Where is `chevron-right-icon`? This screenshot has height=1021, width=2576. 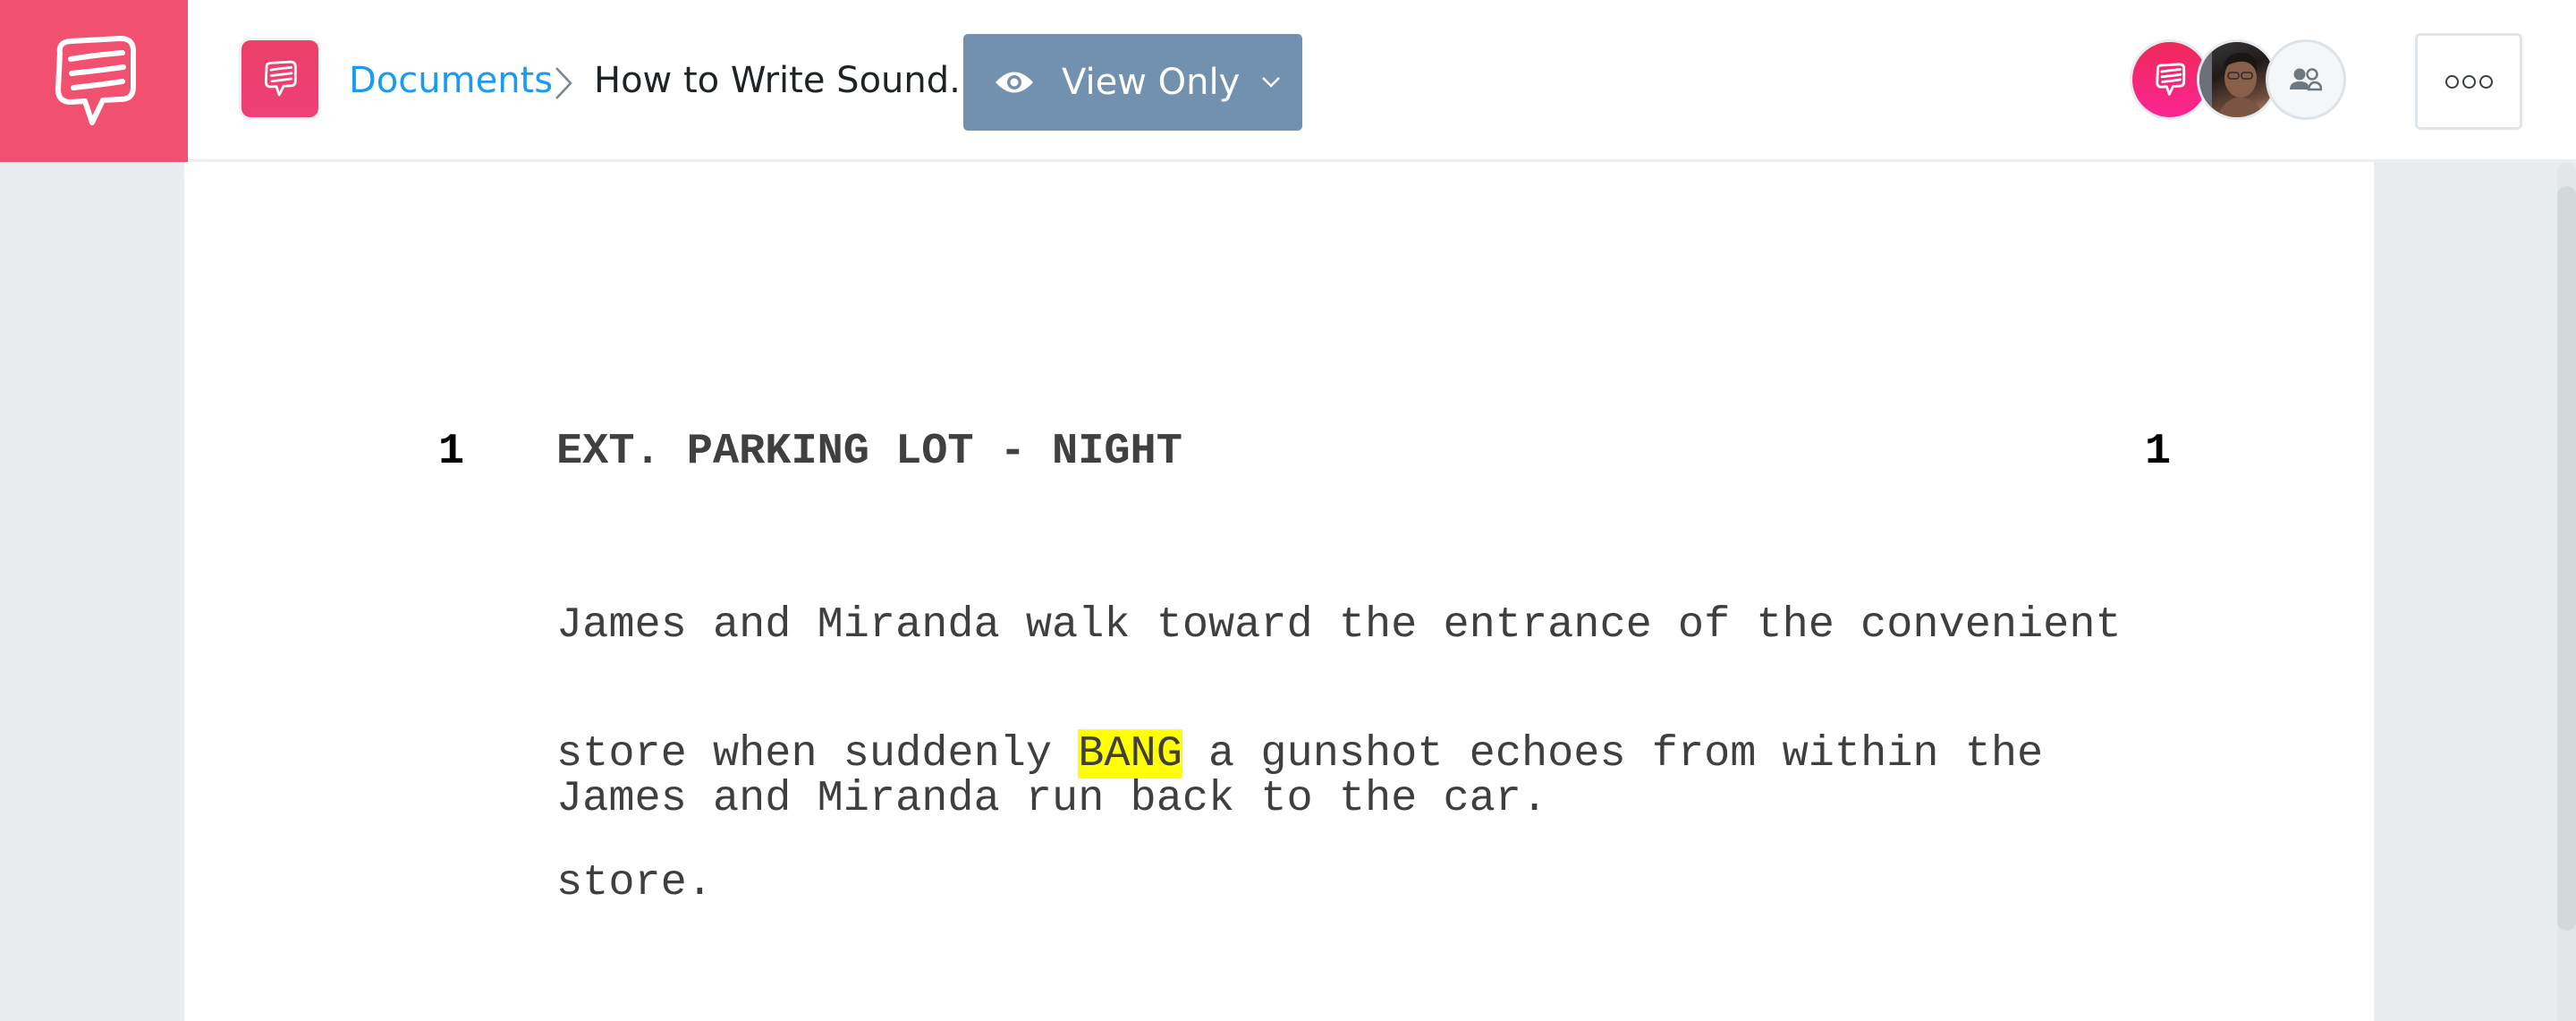
chevron-right-icon is located at coordinates (563, 83).